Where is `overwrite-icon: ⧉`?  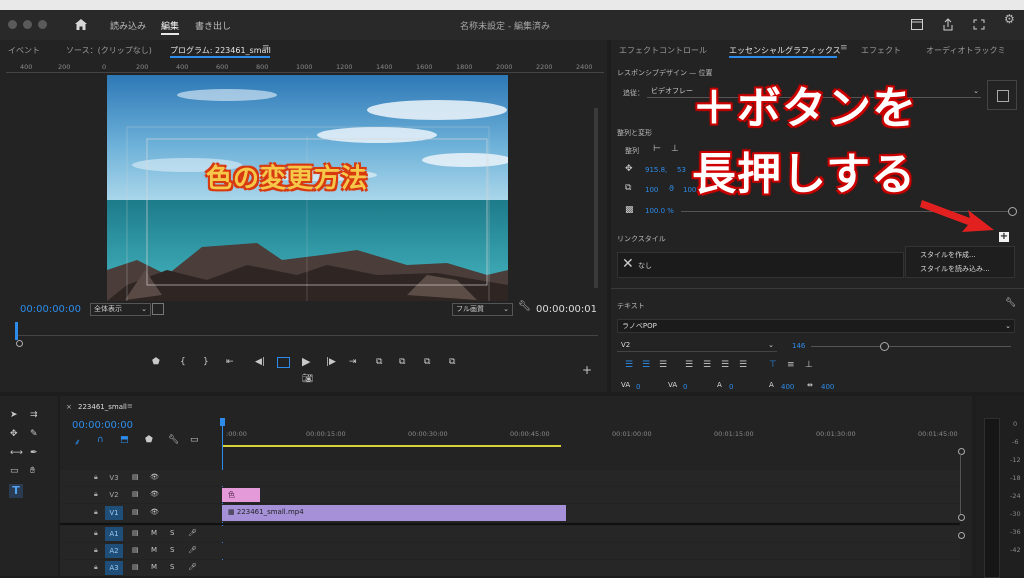
overwrite-icon: ⧉ is located at coordinates (402, 362).